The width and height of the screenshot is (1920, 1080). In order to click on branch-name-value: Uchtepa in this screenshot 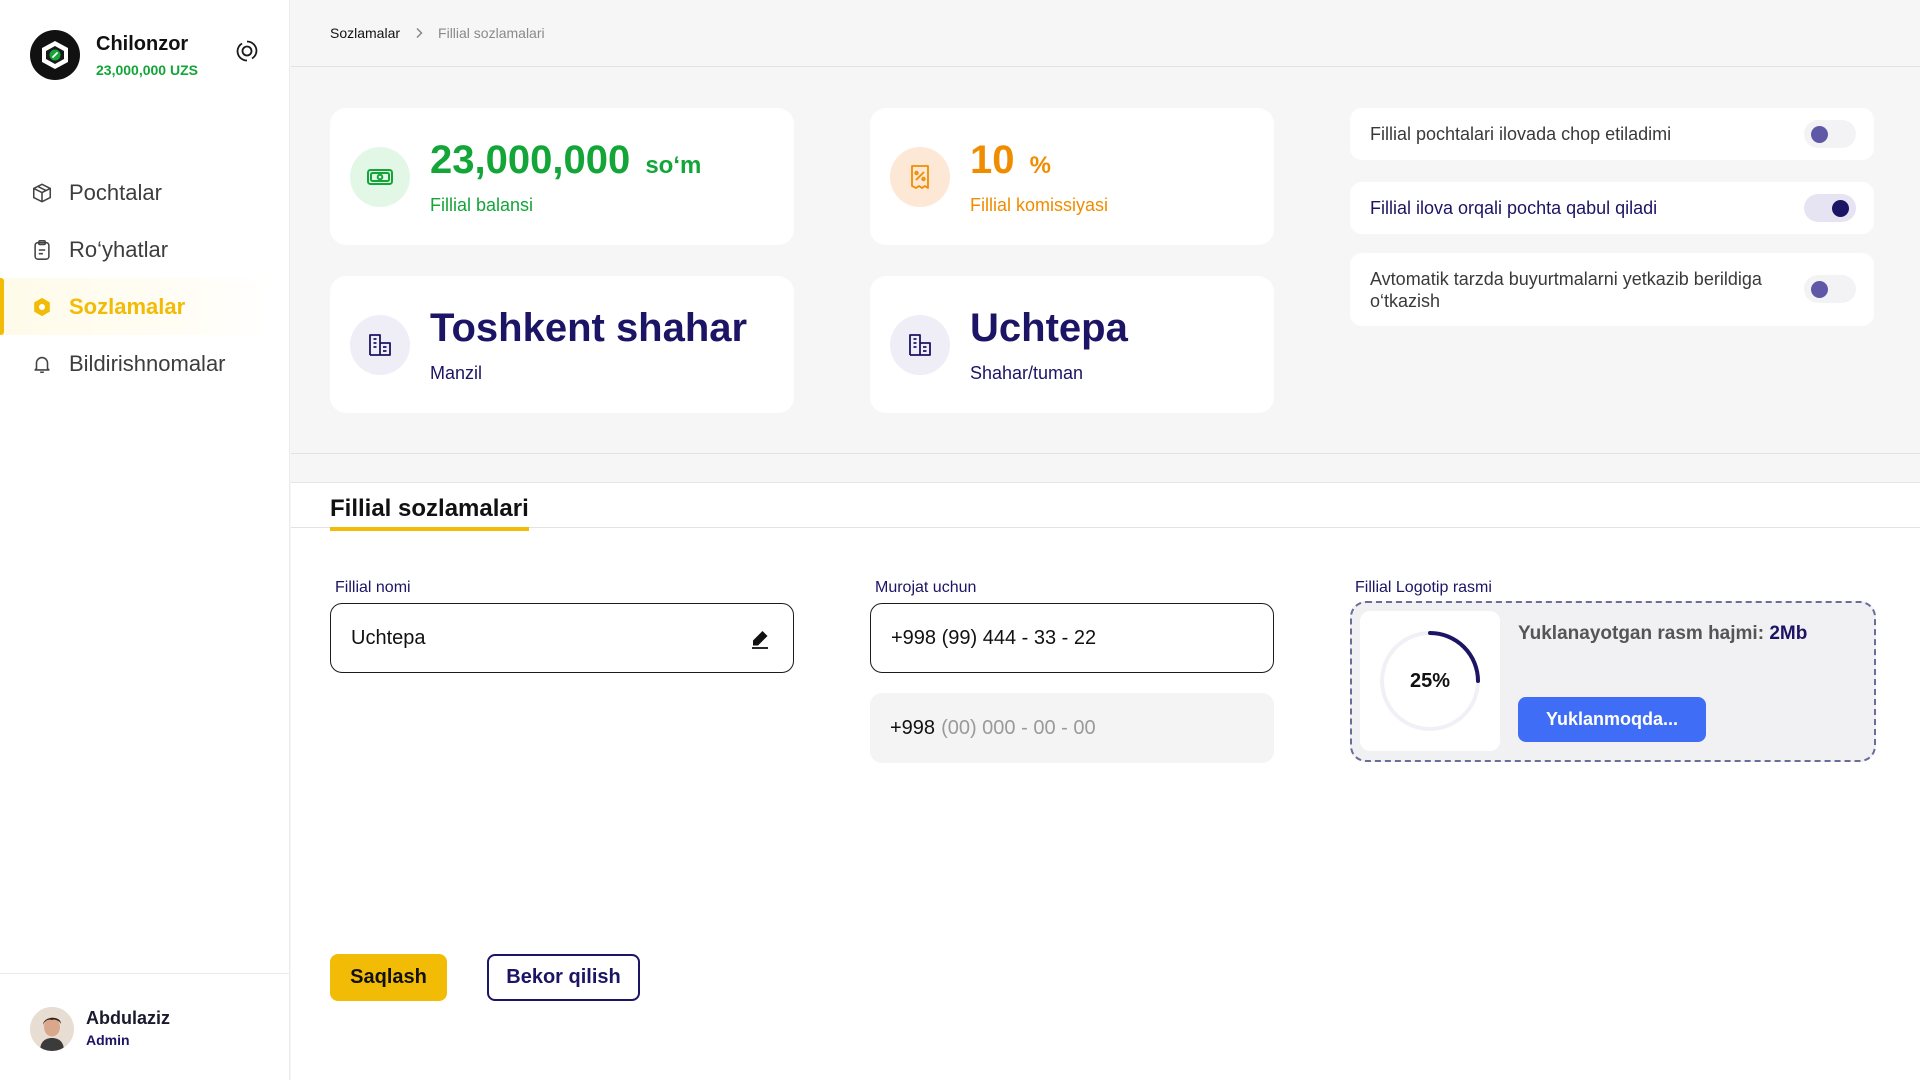, I will do `click(388, 637)`.